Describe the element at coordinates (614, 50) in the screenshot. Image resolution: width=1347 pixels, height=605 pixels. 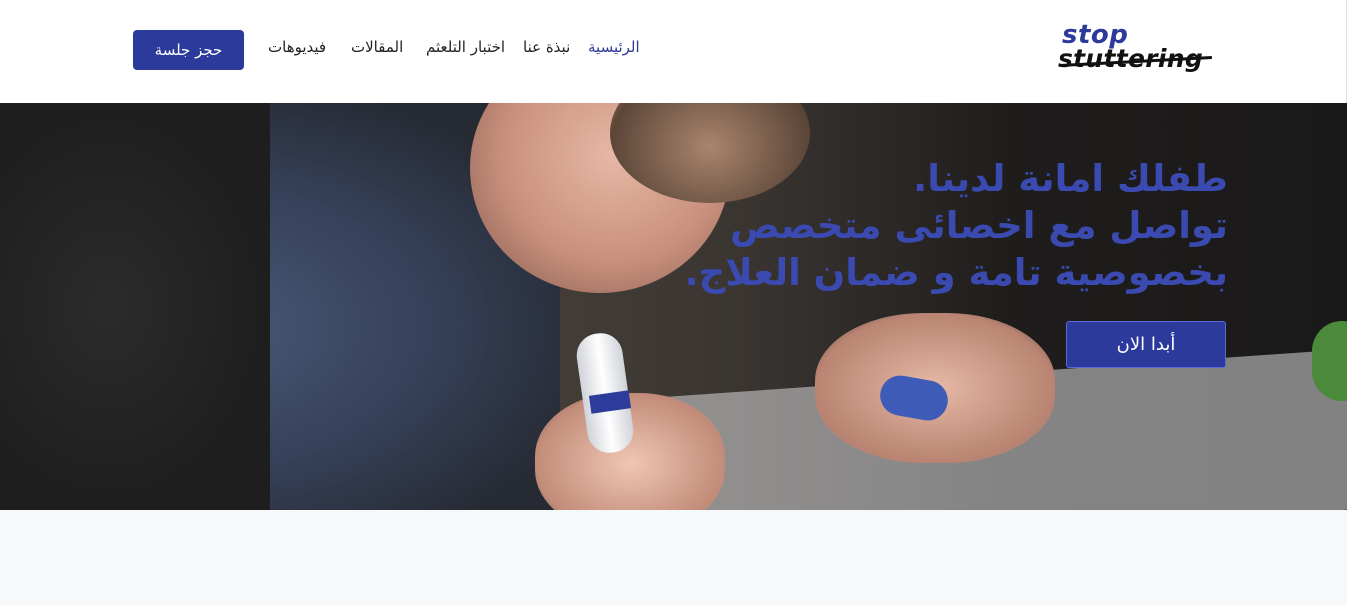
I see `nav-home: الرئيسية` at that location.